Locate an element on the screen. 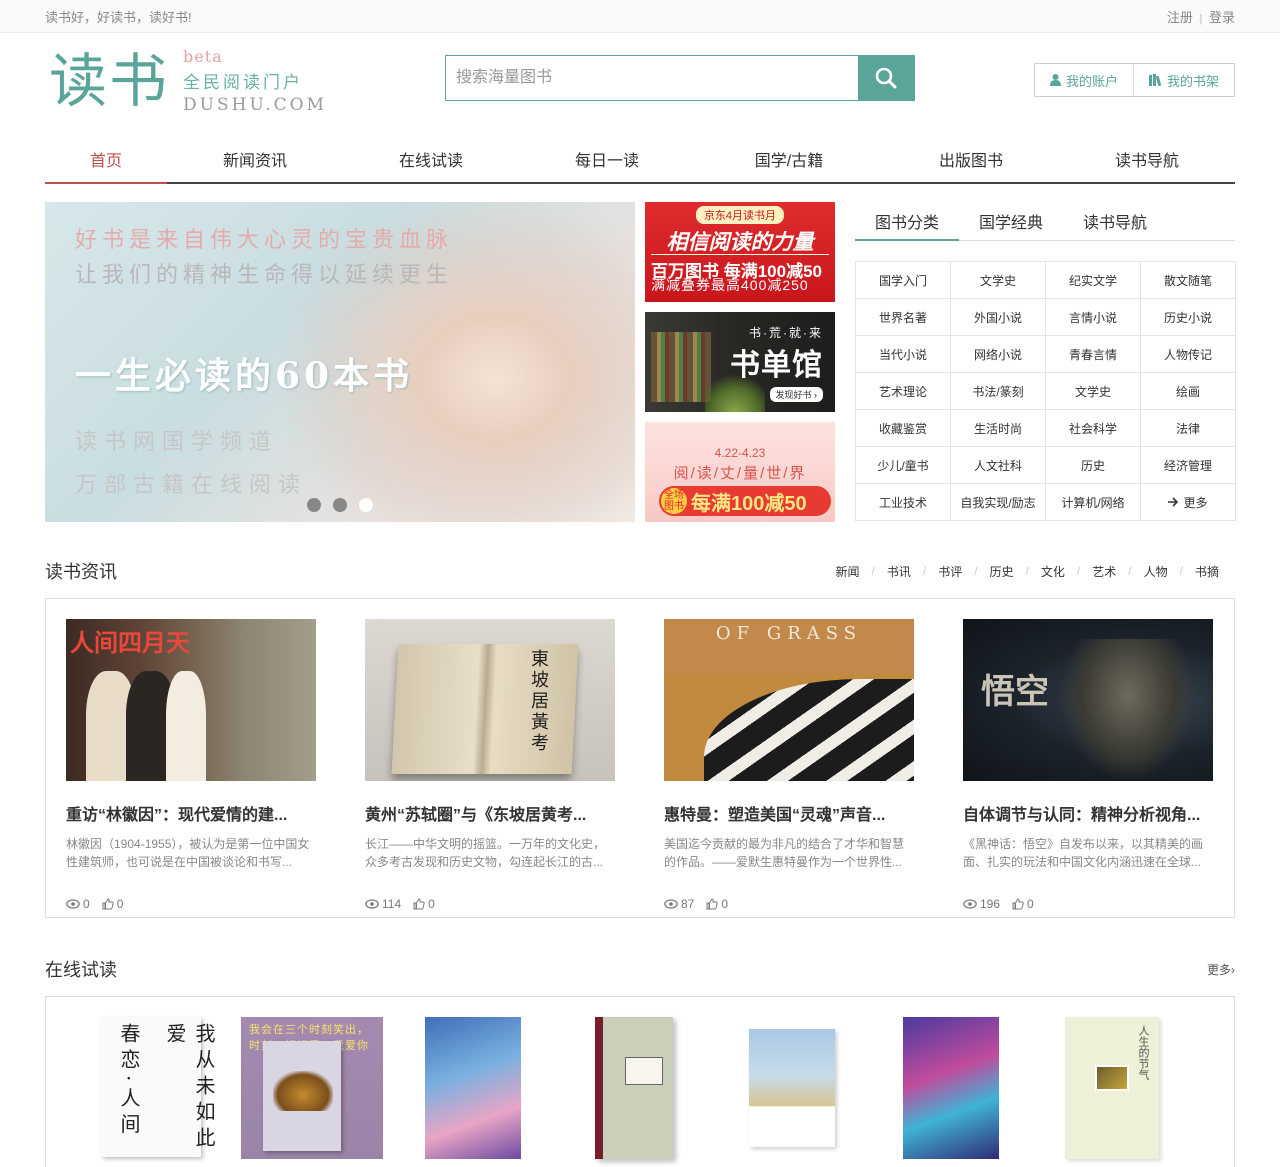  category-item: 历史小说 is located at coordinates (1188, 317).